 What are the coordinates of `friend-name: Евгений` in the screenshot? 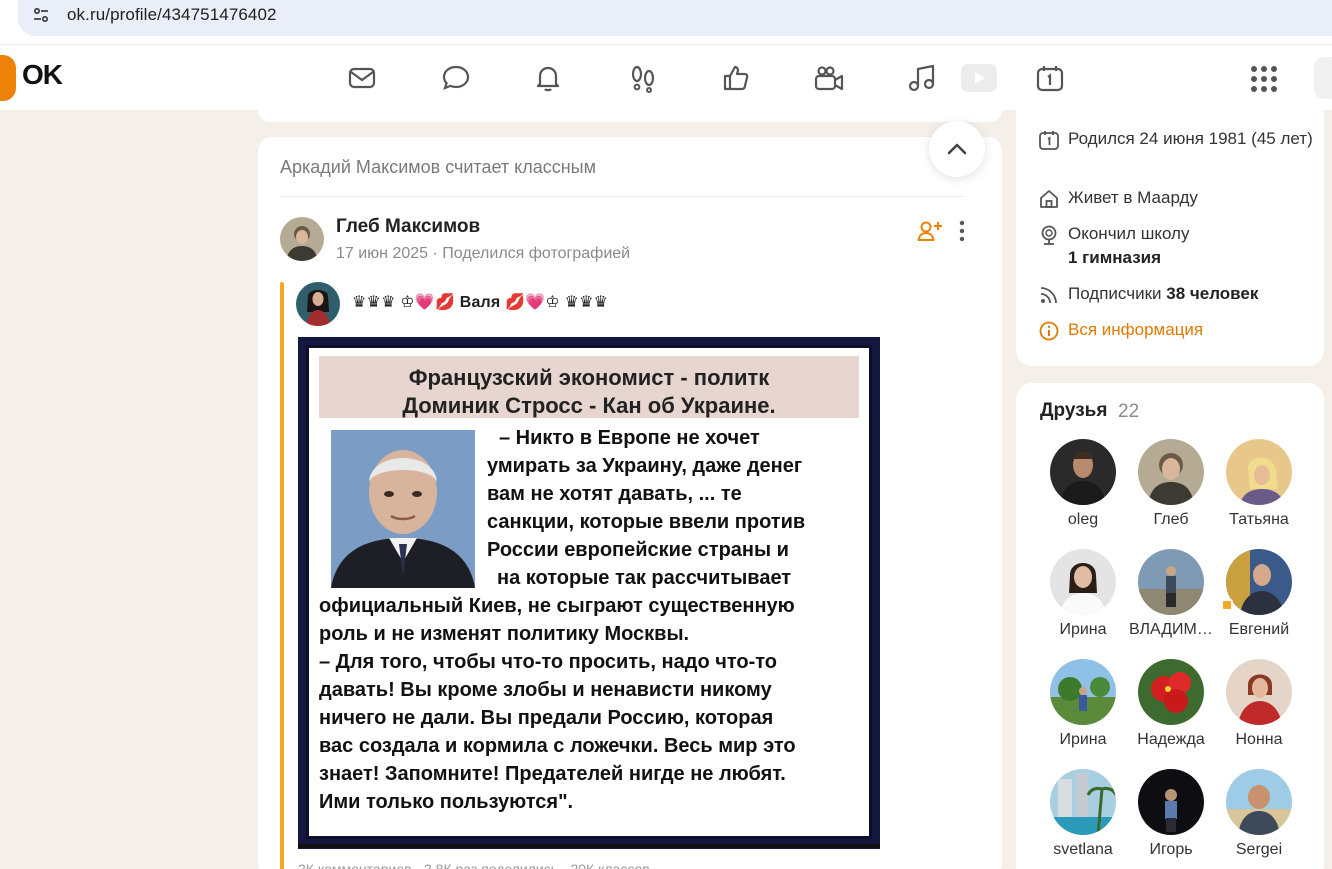 It's located at (1259, 630).